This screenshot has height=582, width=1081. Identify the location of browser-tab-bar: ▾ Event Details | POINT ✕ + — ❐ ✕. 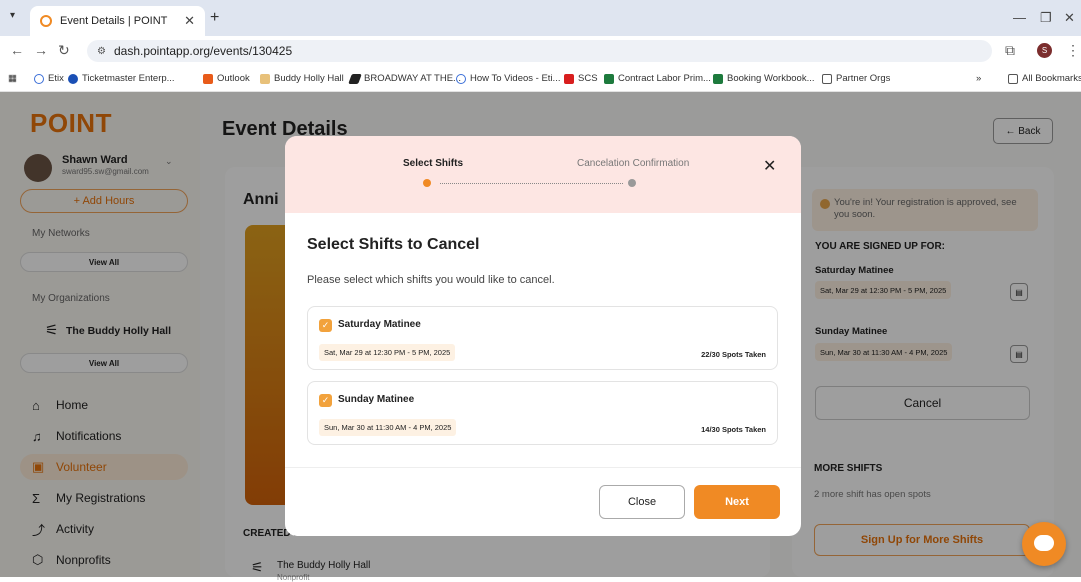
(540, 18).